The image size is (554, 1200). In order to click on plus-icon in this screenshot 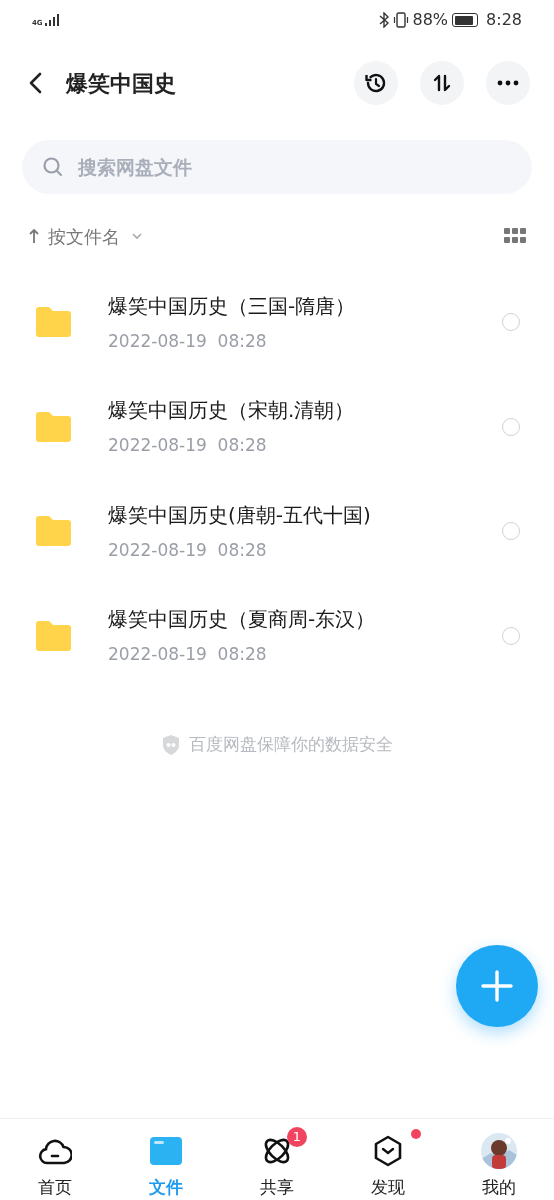, I will do `click(497, 986)`.